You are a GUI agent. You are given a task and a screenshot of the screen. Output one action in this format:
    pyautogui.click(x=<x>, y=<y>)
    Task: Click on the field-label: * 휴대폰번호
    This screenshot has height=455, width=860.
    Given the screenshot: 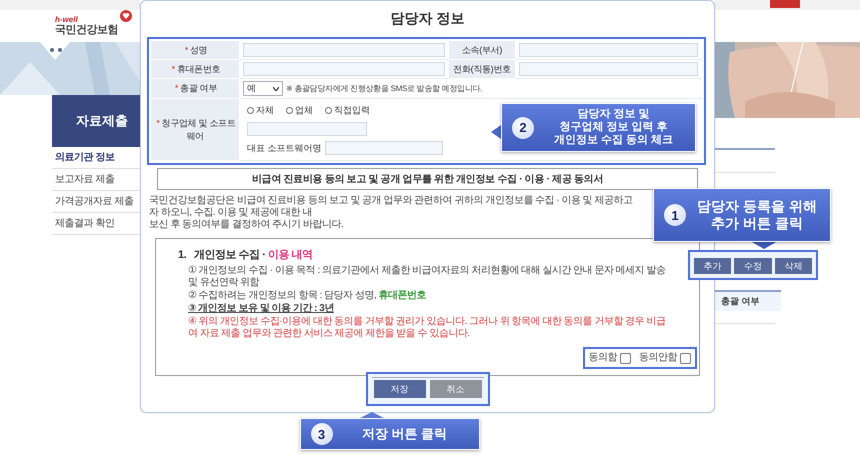 What is the action you would take?
    pyautogui.click(x=196, y=69)
    